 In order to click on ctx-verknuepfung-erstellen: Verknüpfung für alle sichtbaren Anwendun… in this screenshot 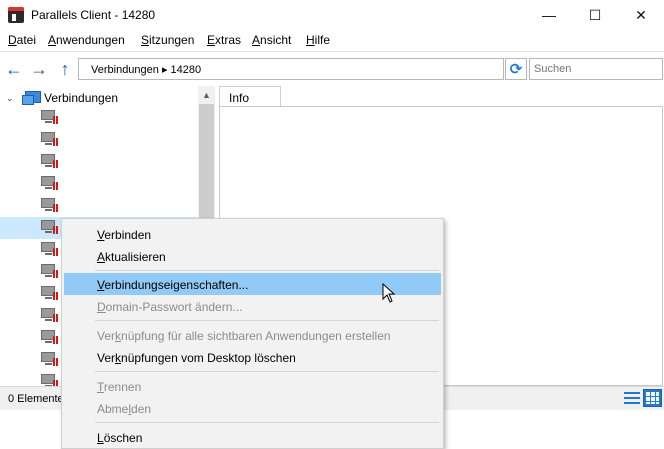, I will do `click(244, 336)`.